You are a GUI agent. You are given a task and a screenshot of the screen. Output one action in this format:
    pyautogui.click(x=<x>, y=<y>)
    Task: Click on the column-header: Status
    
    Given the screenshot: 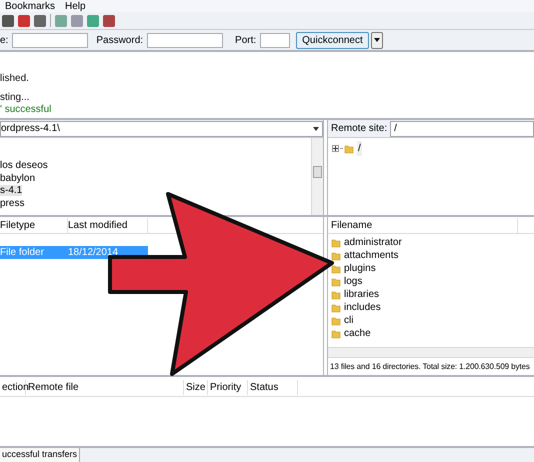 What is the action you would take?
    pyautogui.click(x=273, y=387)
    